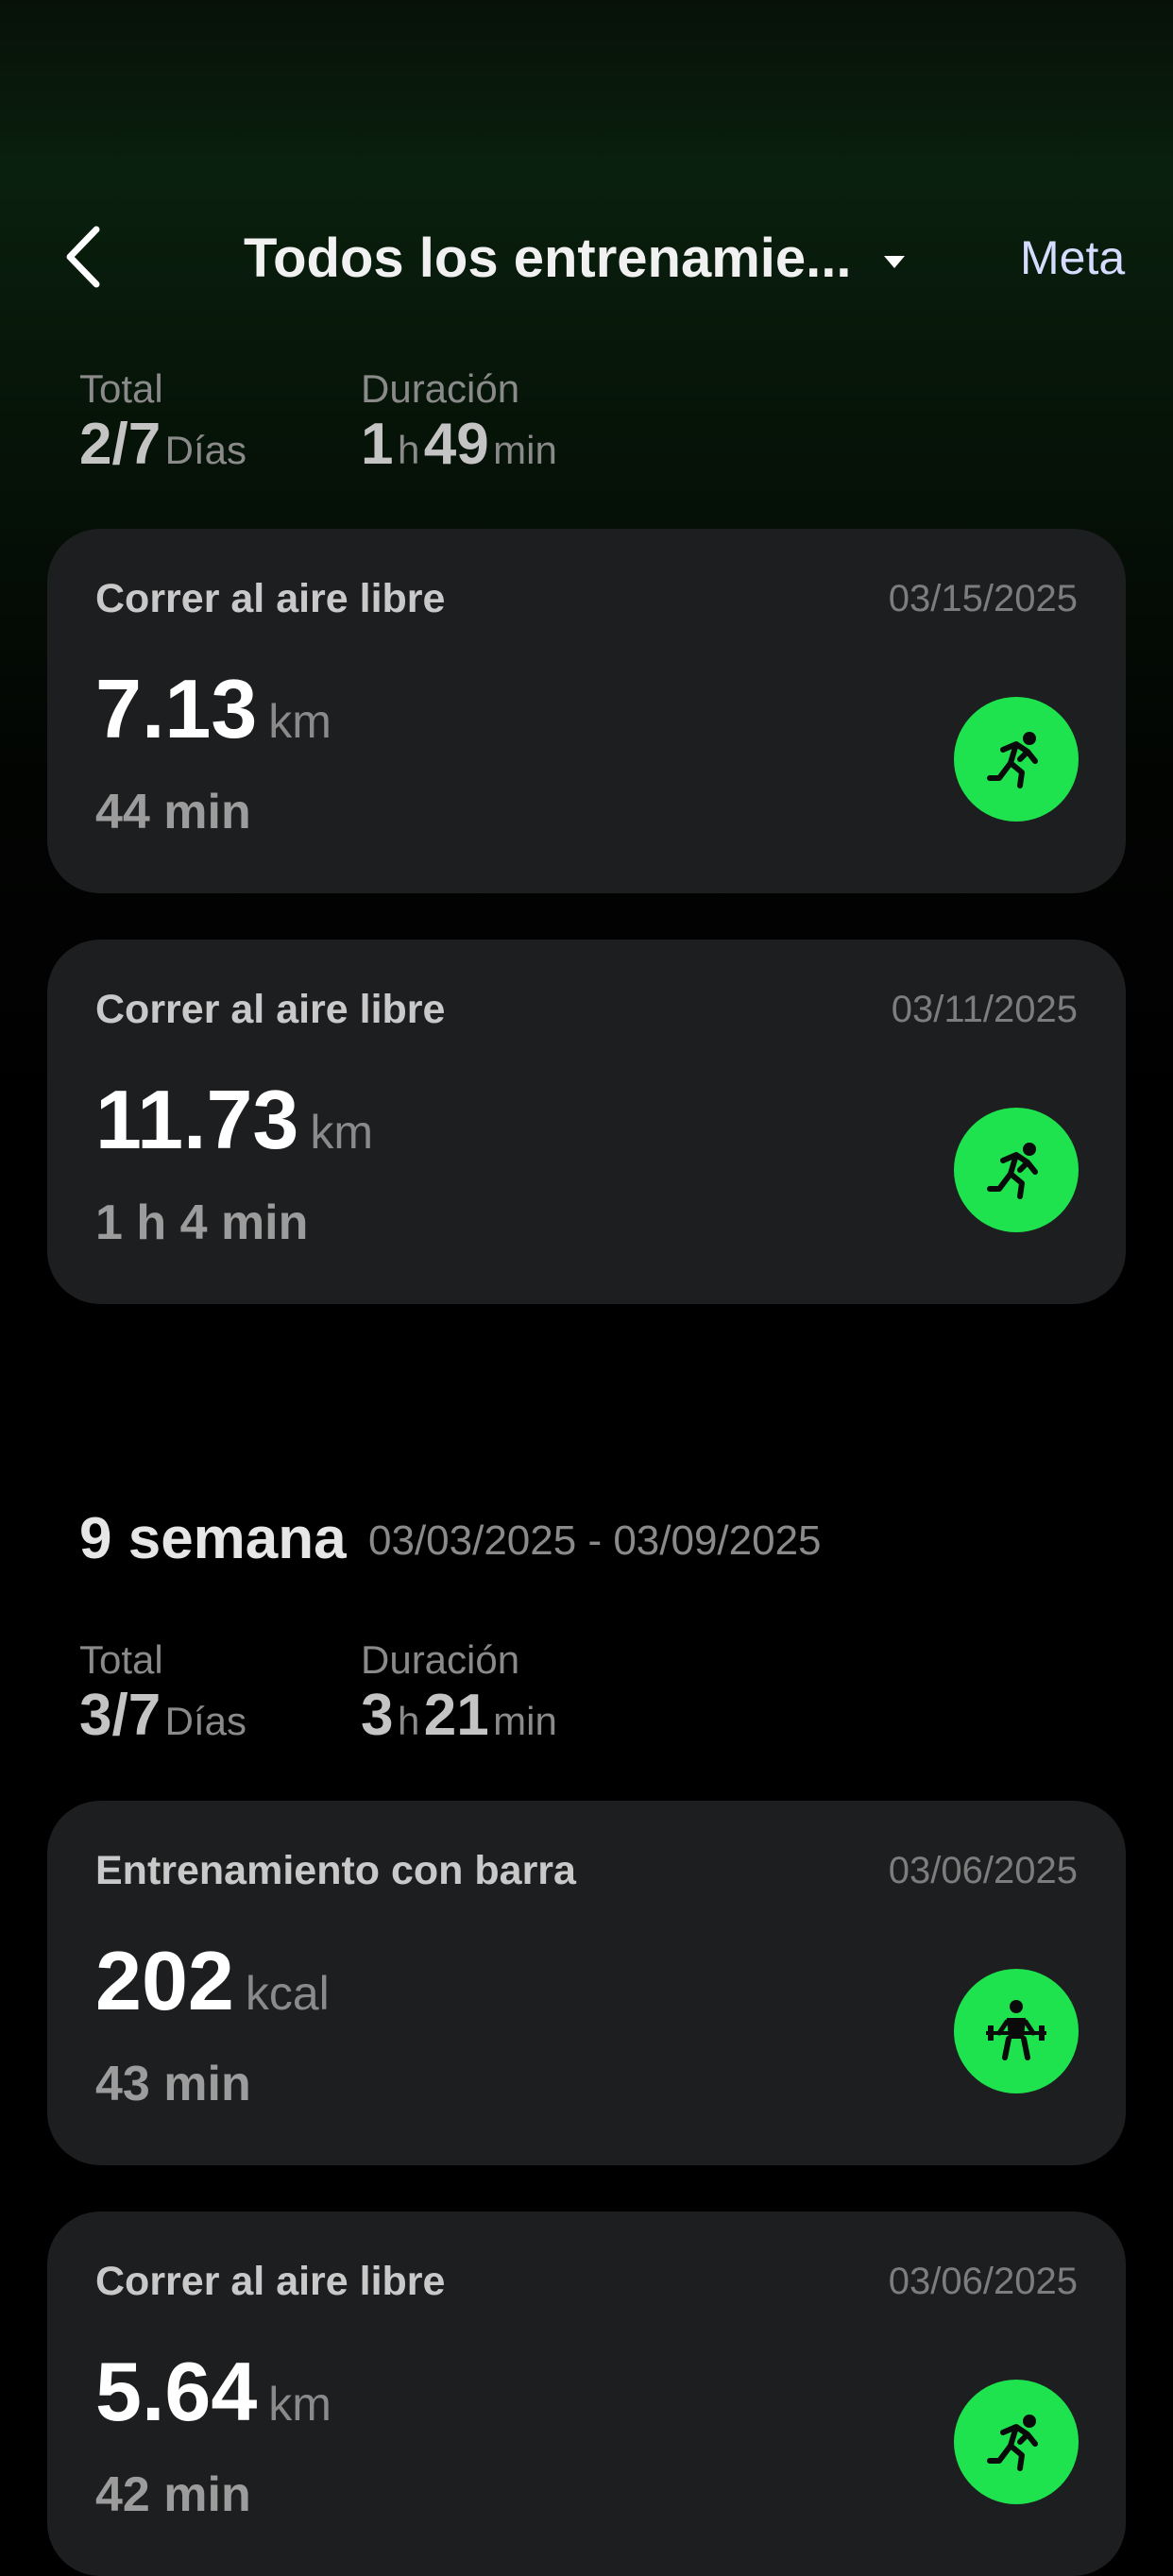 The height and width of the screenshot is (2576, 1173). I want to click on workout-metric: 202 kcal, so click(212, 1981).